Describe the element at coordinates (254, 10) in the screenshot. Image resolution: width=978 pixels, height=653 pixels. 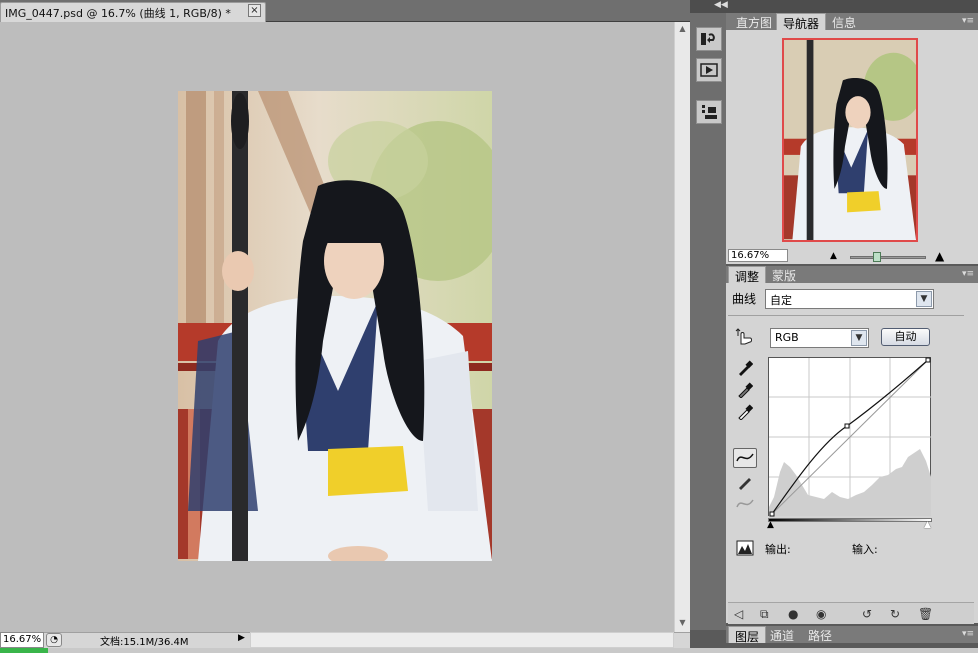
I see `close-document-icon: ×` at that location.